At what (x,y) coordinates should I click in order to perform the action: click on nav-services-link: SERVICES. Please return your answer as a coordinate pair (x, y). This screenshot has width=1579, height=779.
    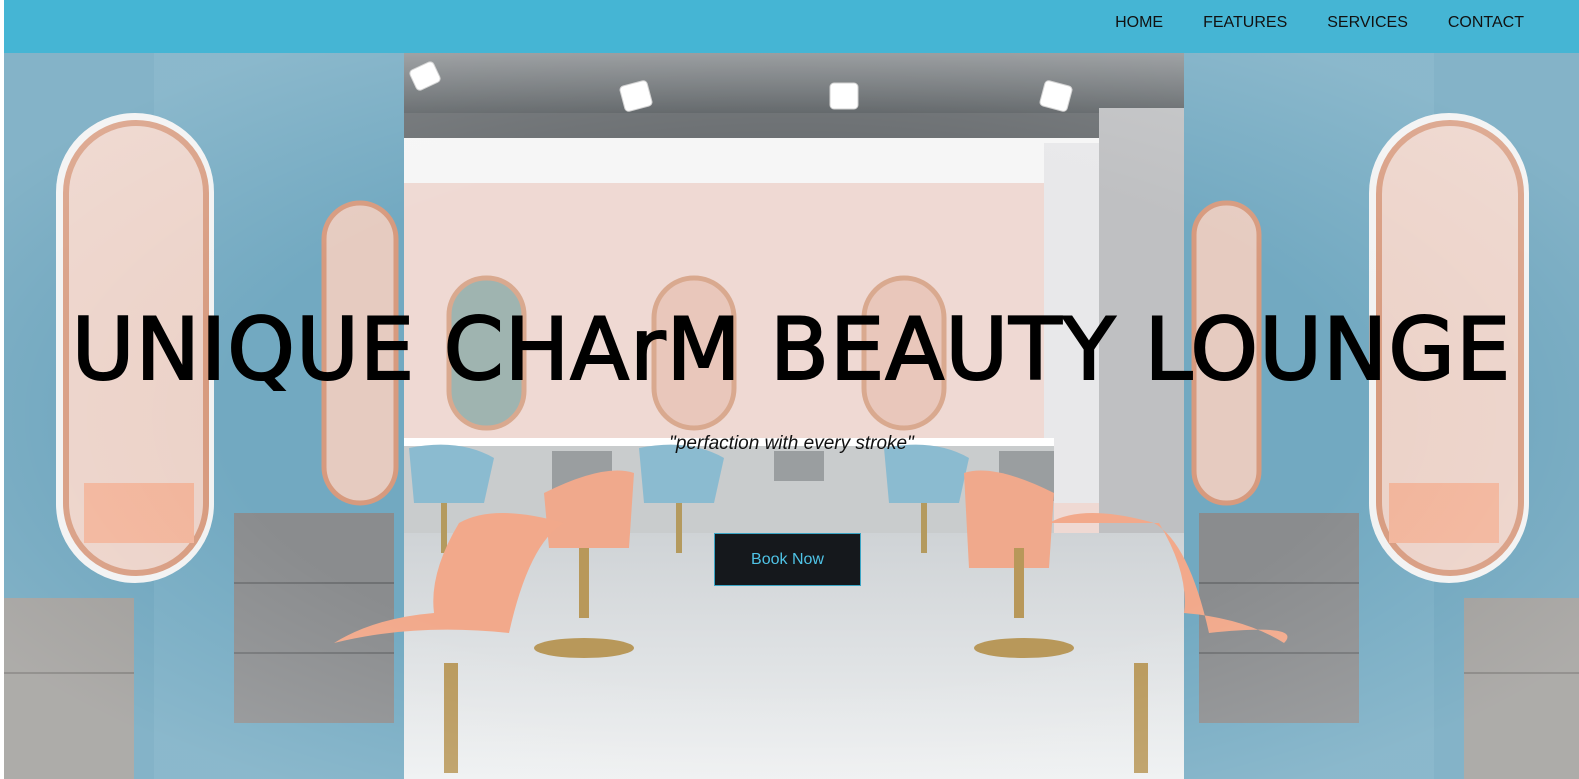
    Looking at the image, I should click on (1367, 23).